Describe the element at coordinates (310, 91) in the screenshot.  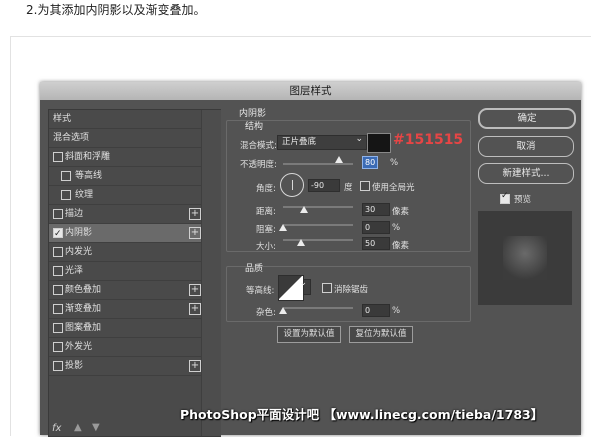
I see `dialog-title: 图层样式` at that location.